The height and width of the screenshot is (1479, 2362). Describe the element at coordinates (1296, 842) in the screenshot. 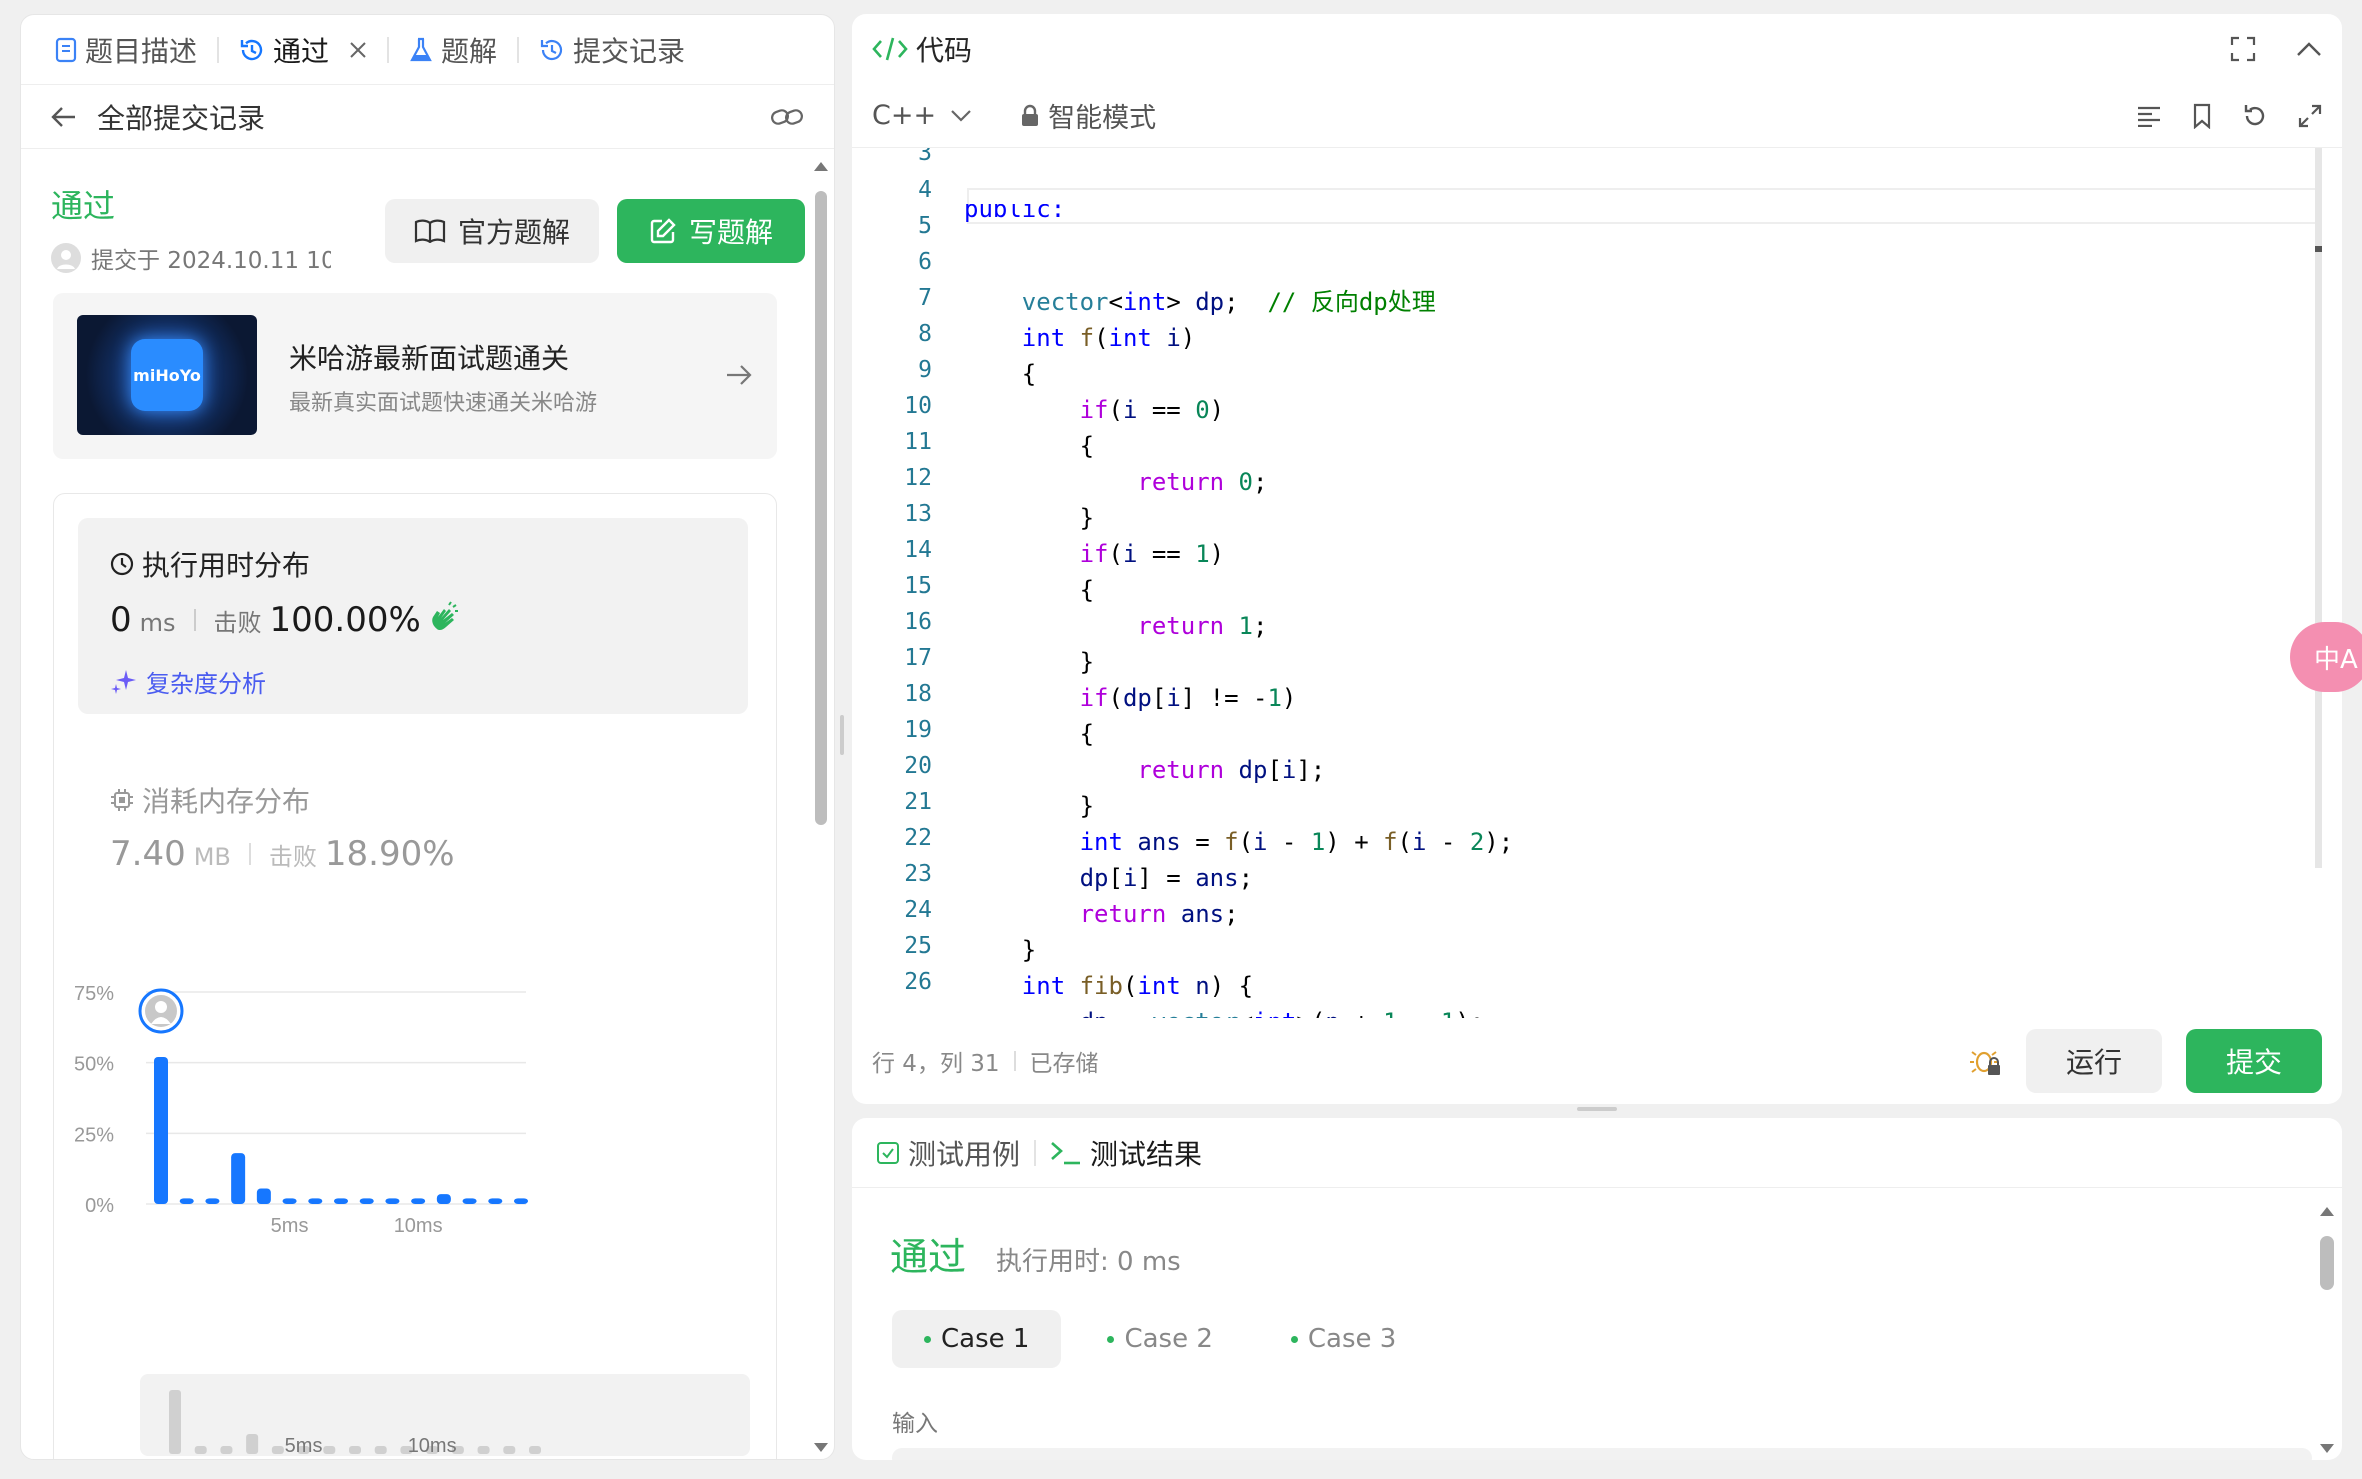

I see `code-line: int ans = f(i - 1) + f(i - 2);` at that location.